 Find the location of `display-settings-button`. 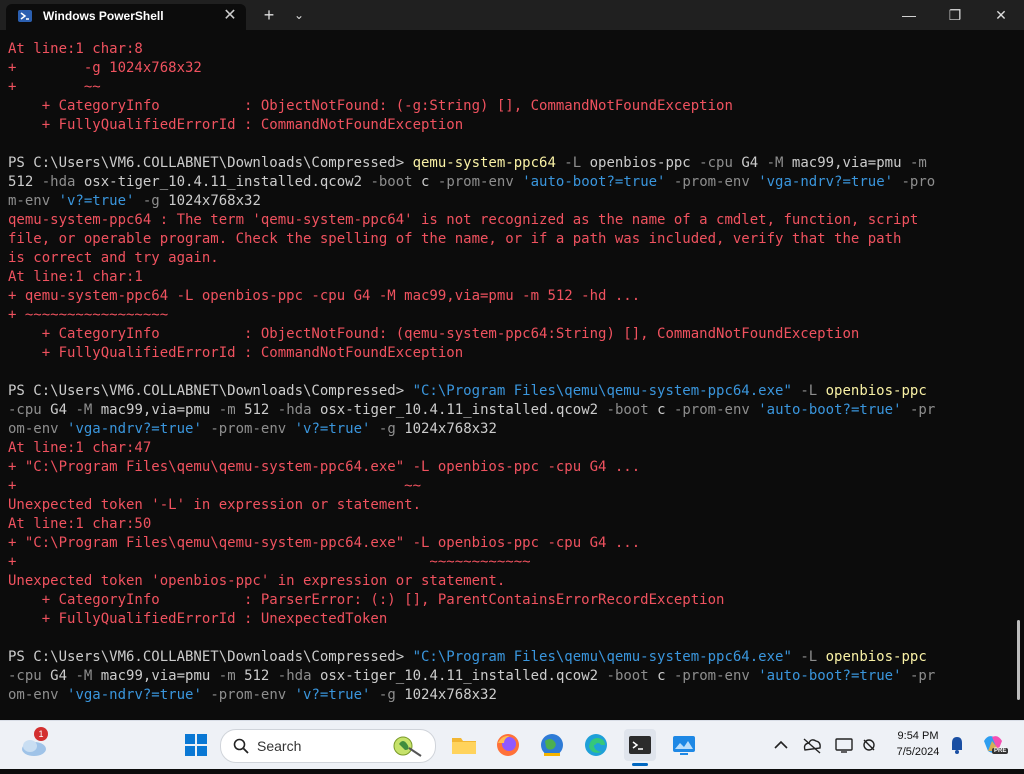

display-settings-button is located at coordinates (844, 745).